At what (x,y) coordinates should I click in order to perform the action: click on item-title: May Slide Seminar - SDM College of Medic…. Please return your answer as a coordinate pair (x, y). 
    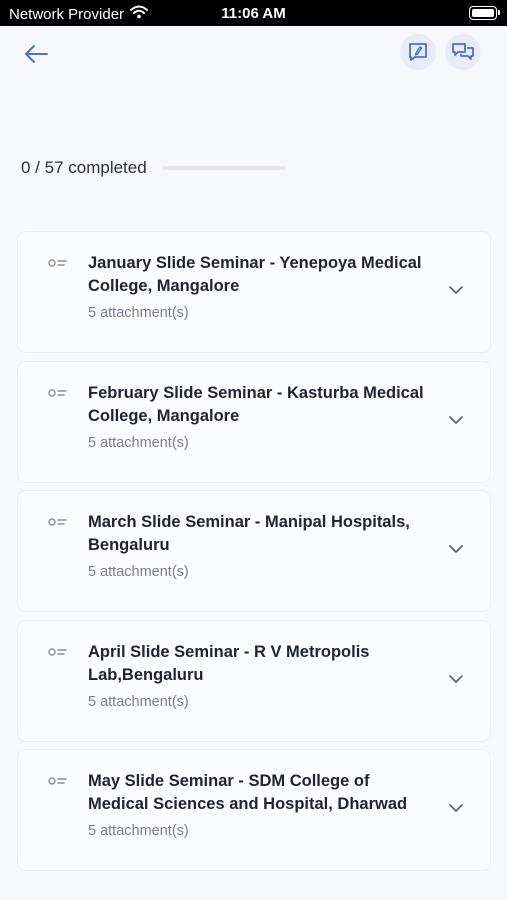
    Looking at the image, I should click on (248, 792).